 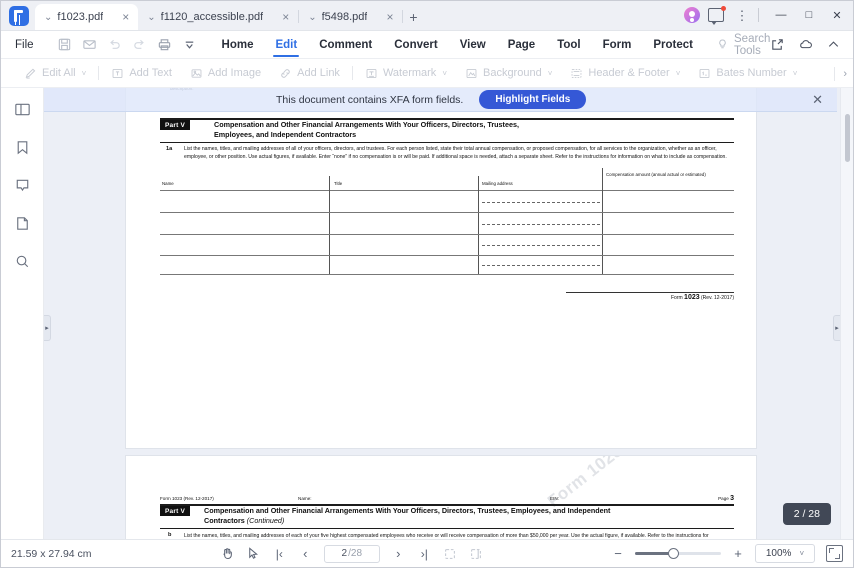 I want to click on previous-page-button: ‹, so click(x=305, y=553).